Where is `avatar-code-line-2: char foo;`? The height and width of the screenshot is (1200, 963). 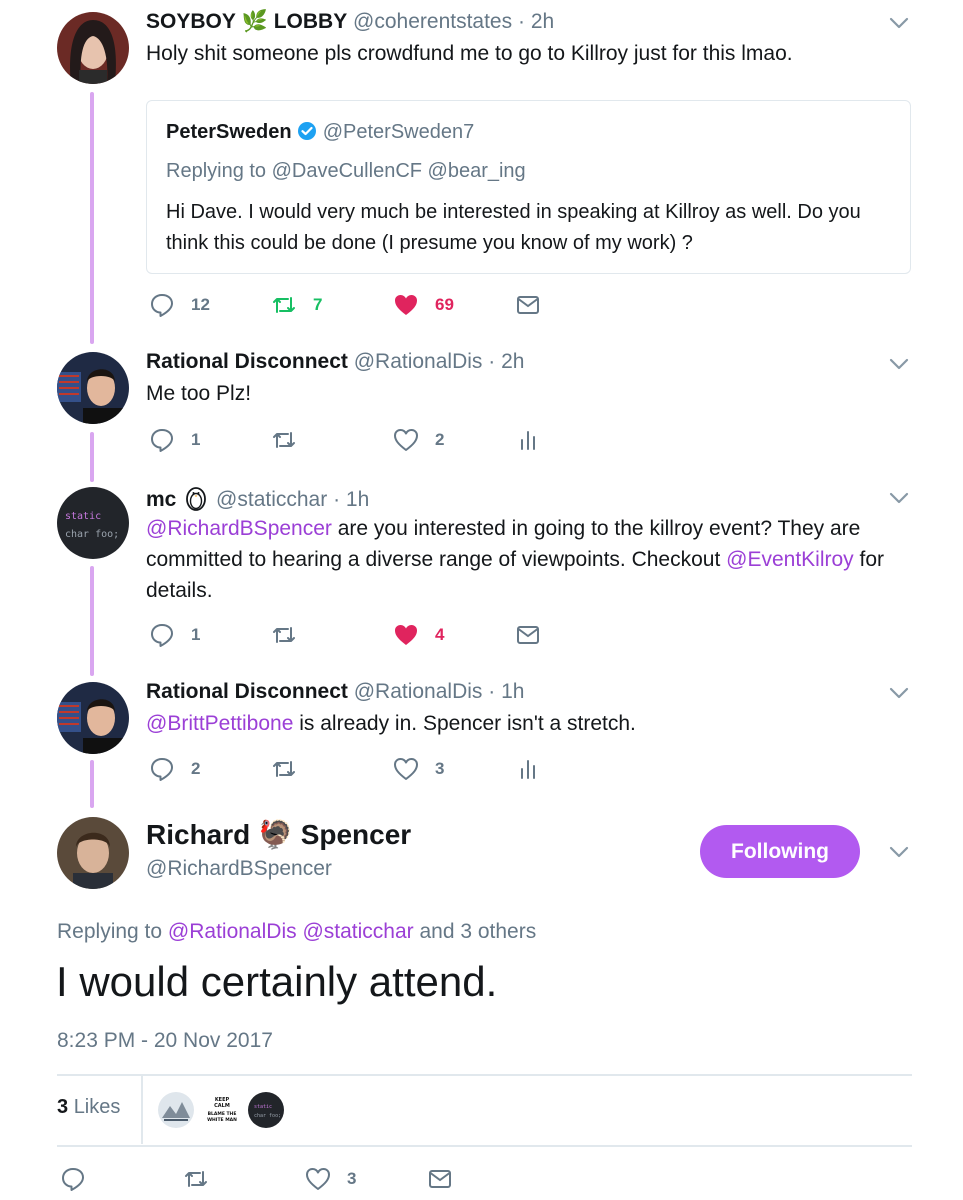 avatar-code-line-2: char foo; is located at coordinates (92, 534).